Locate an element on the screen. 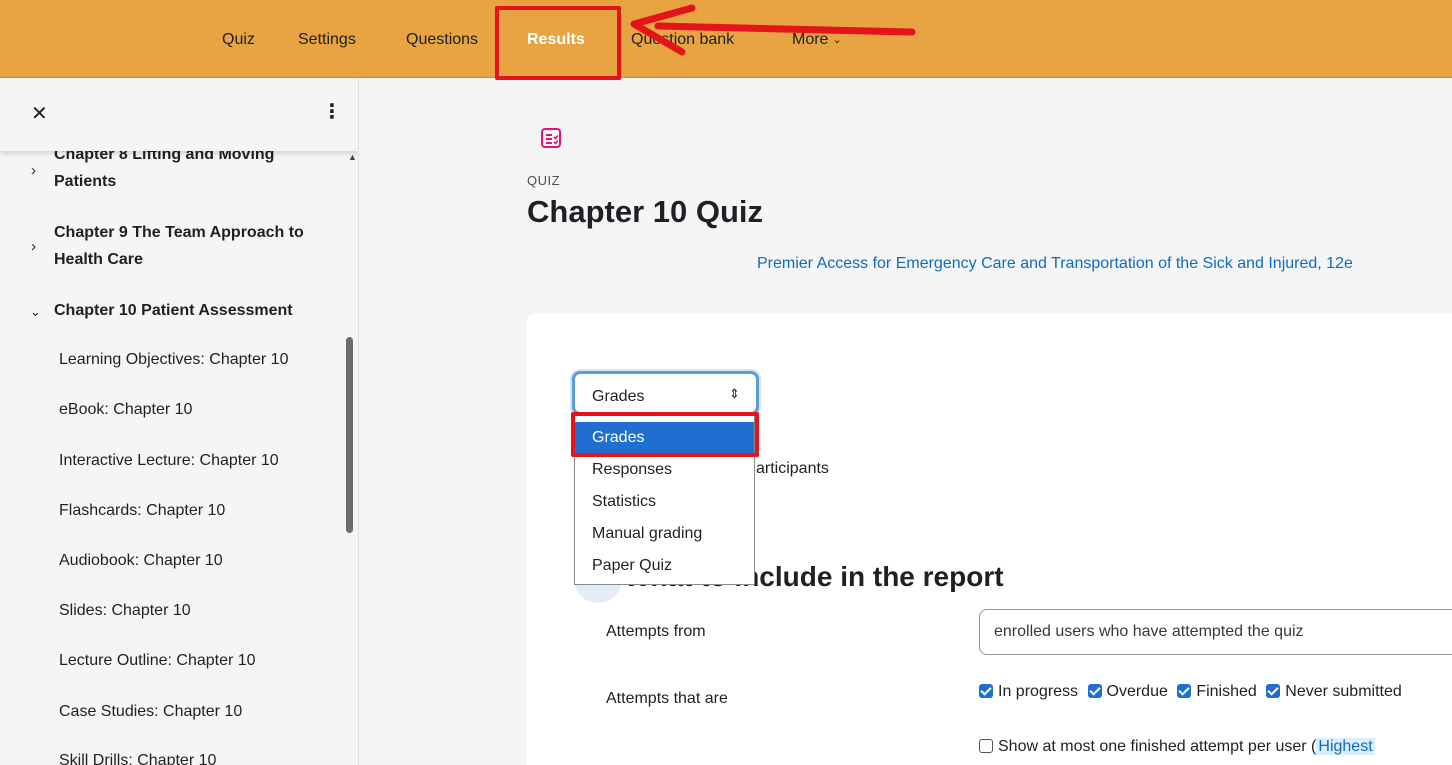  nav-tab-questions: Questions is located at coordinates (442, 40).